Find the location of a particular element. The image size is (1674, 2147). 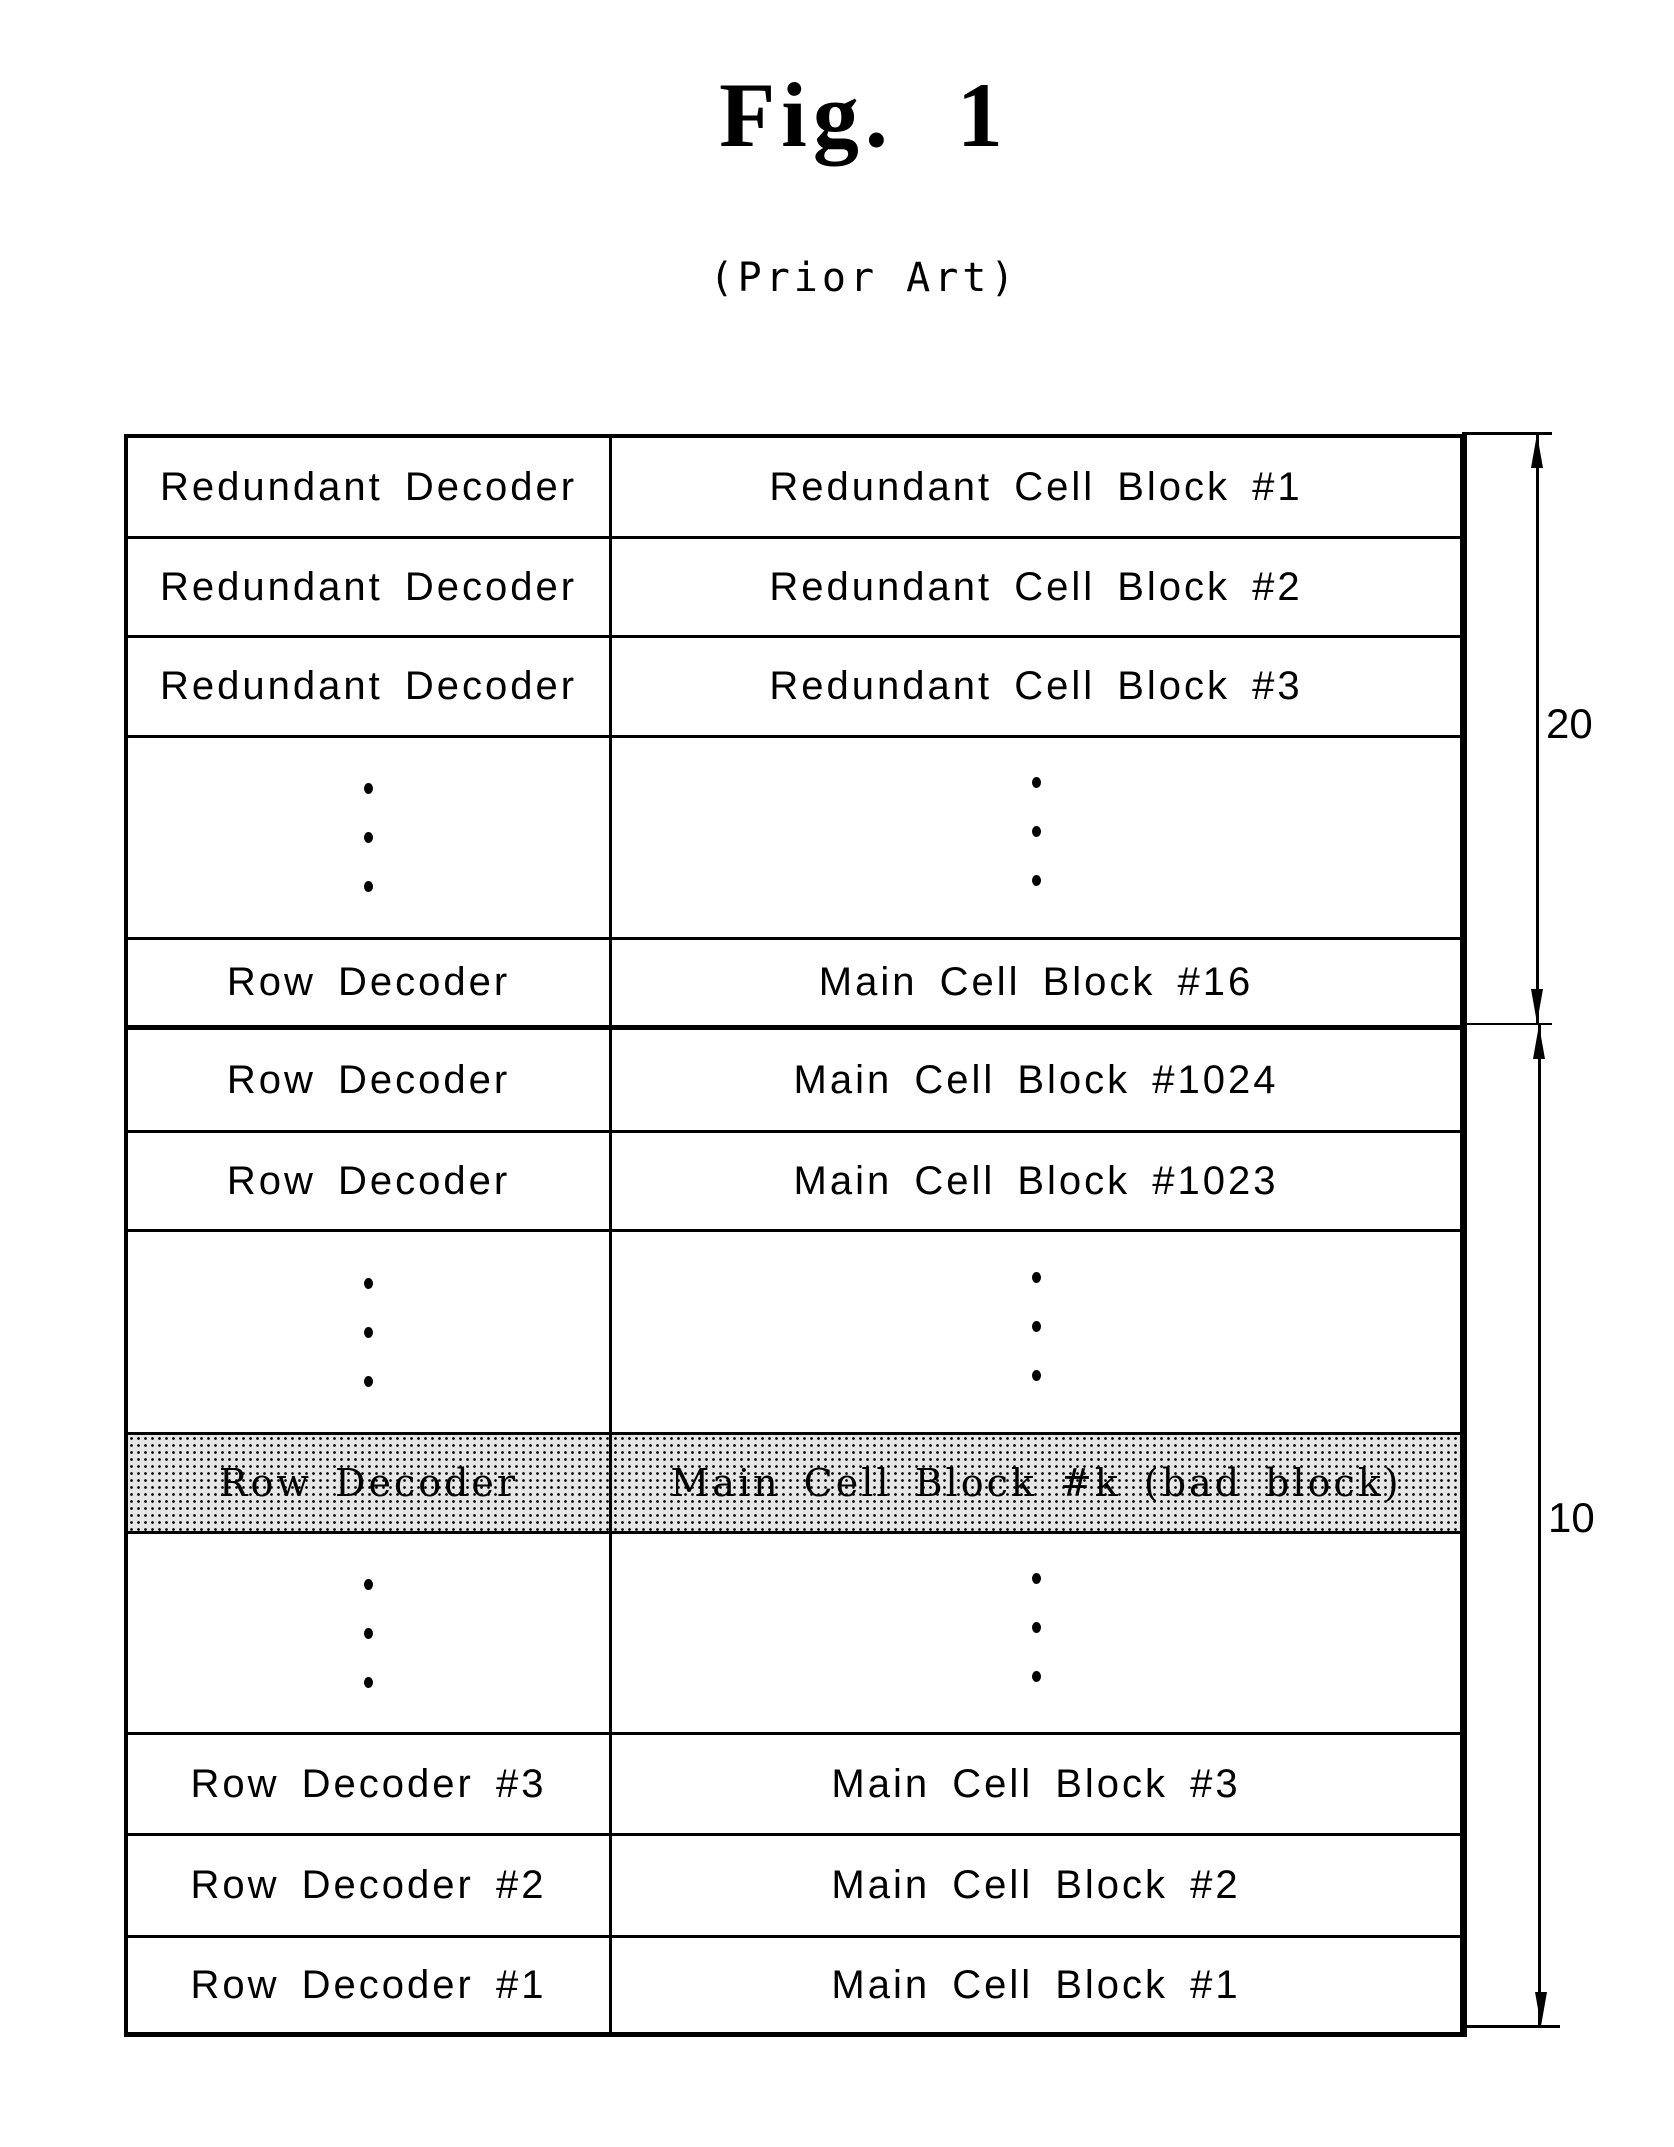

table-row-main-2: Row Decoder #2 Main Cell Block #2 is located at coordinates (794, 1887).